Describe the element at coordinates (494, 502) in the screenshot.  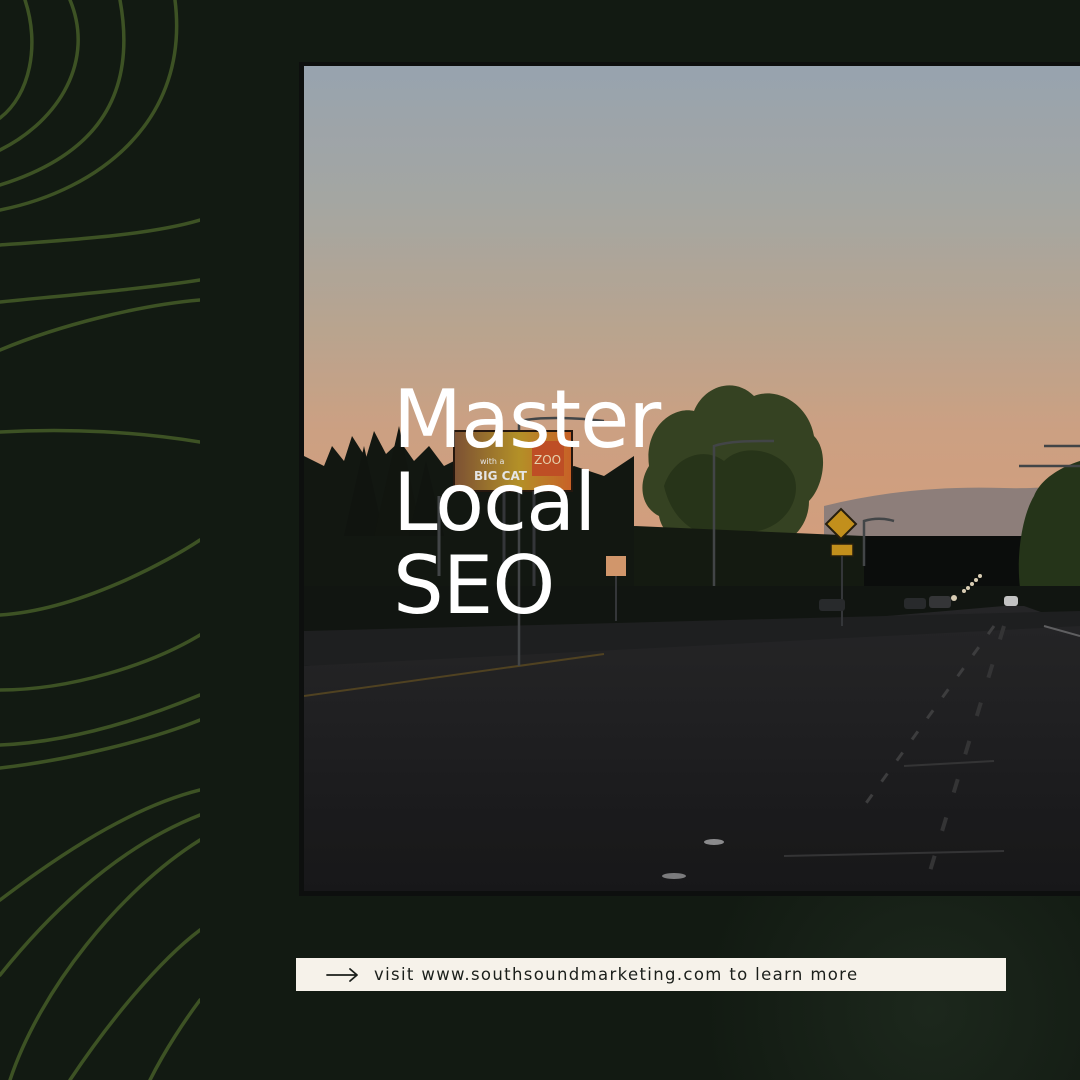
I see `headline-line-2: Local` at that location.